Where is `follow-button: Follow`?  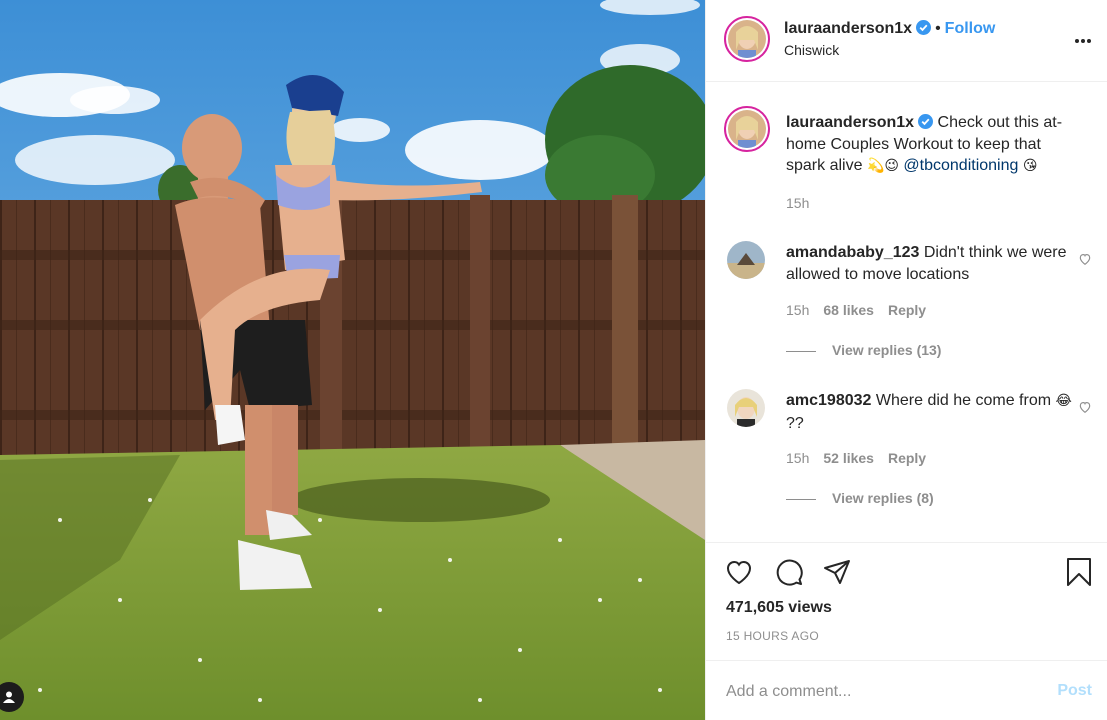 follow-button: Follow is located at coordinates (970, 28).